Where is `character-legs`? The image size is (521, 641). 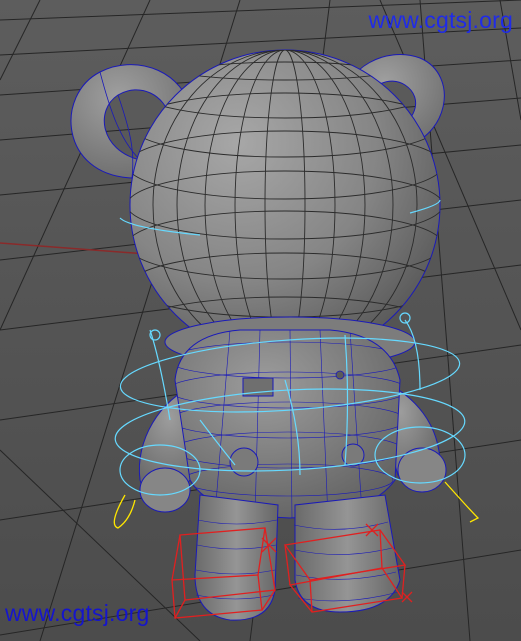 character-legs is located at coordinates (297, 557).